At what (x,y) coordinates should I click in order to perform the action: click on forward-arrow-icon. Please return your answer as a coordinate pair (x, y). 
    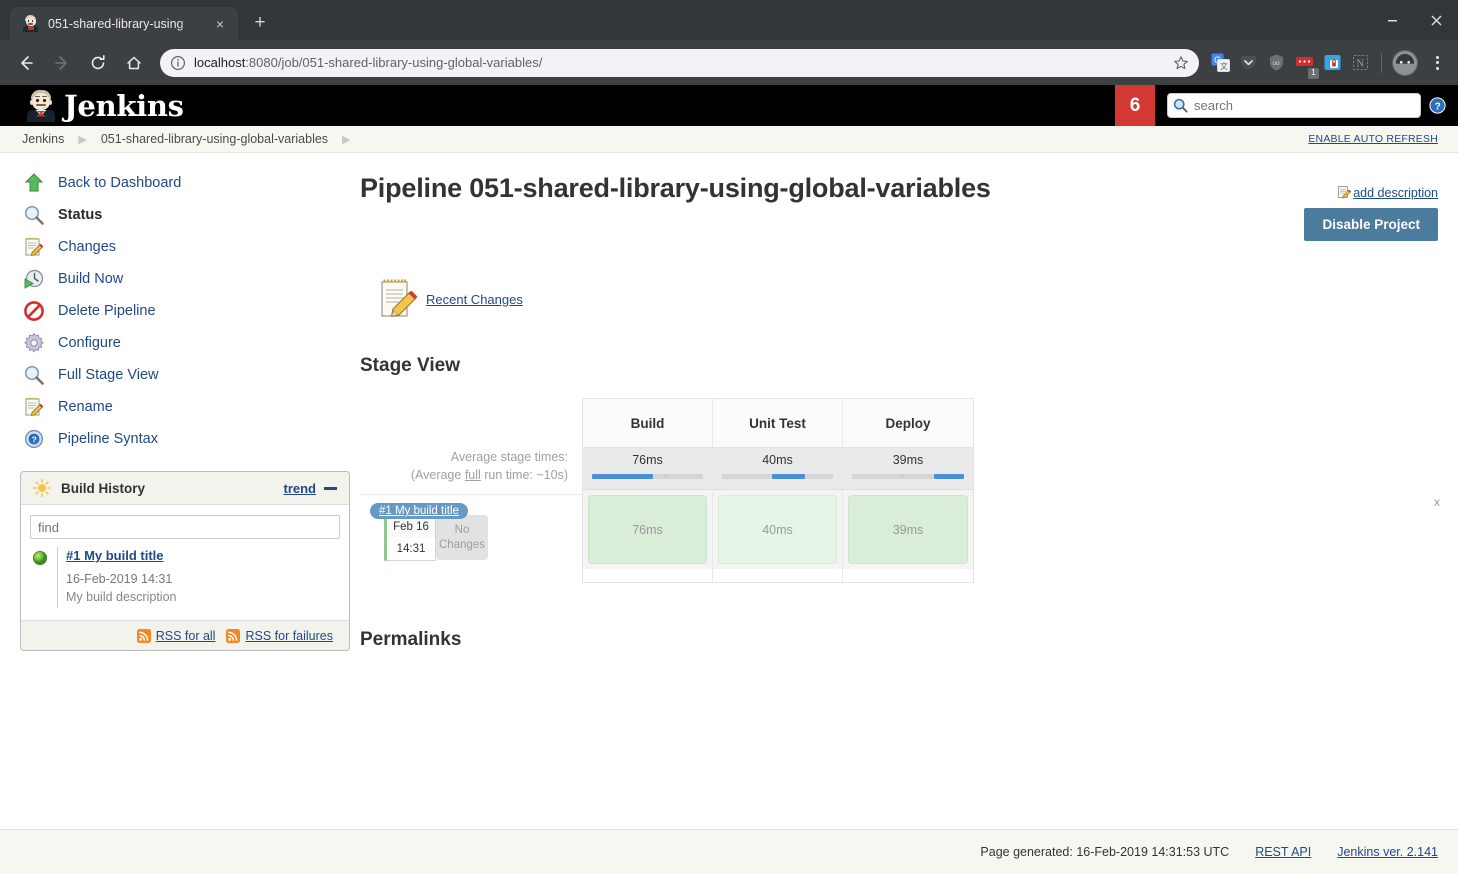
    Looking at the image, I should click on (62, 63).